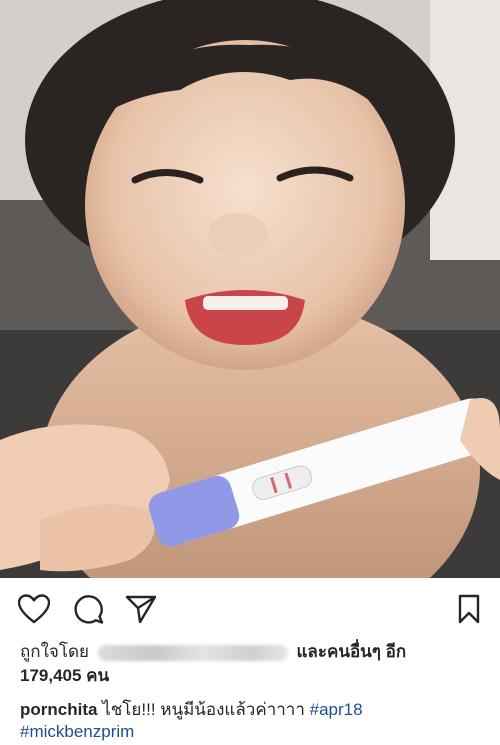 The width and height of the screenshot is (500, 745). I want to click on blurred-usernames, so click(192, 652).